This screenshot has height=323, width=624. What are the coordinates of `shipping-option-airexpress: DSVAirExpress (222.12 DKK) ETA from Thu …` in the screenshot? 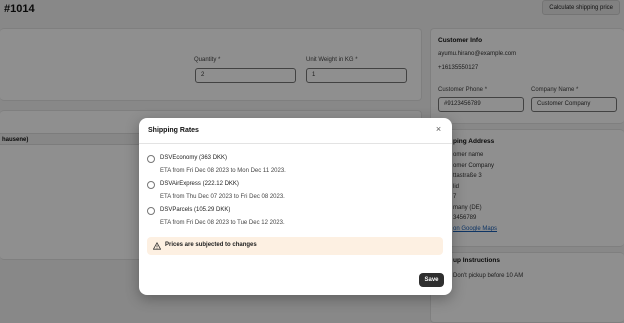 It's located at (292, 193).